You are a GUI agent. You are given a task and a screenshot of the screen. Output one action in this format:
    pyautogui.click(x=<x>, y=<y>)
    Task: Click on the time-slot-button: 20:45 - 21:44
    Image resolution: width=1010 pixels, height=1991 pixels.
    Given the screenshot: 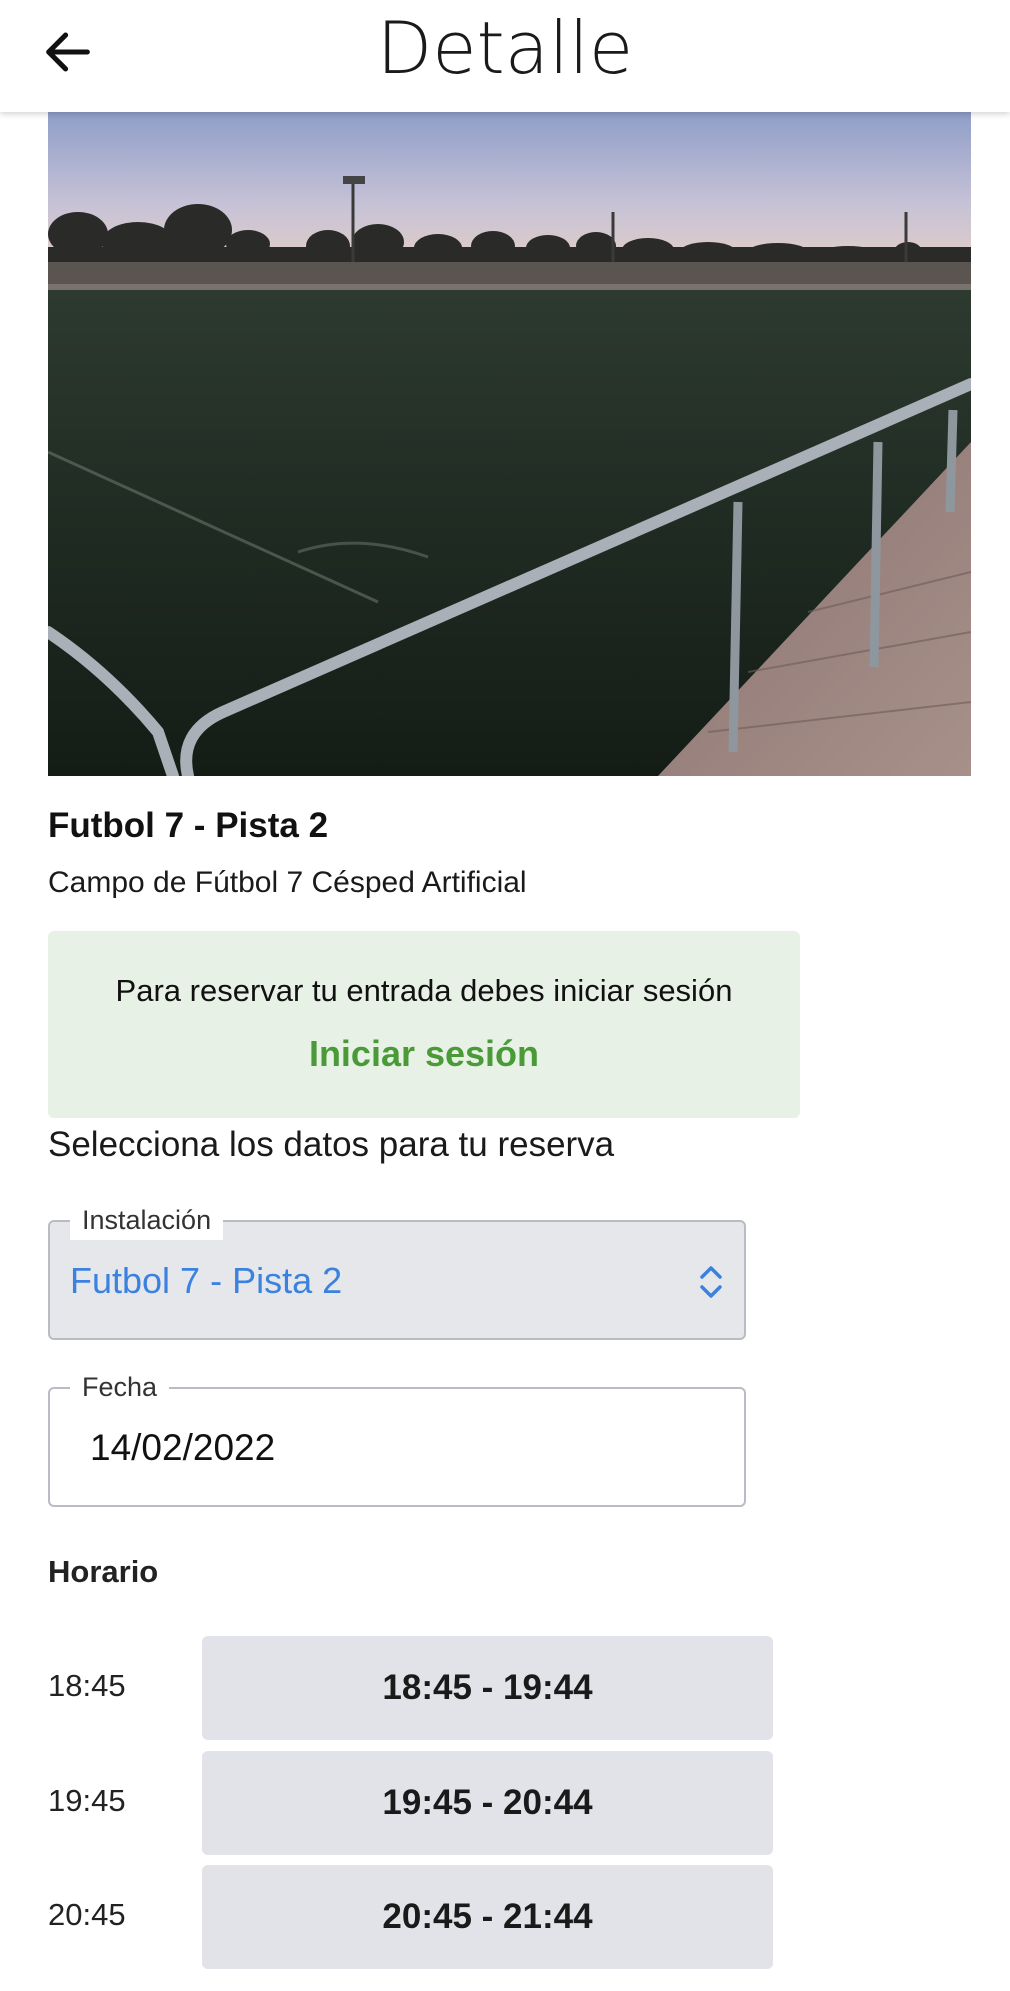 What is the action you would take?
    pyautogui.click(x=487, y=1917)
    